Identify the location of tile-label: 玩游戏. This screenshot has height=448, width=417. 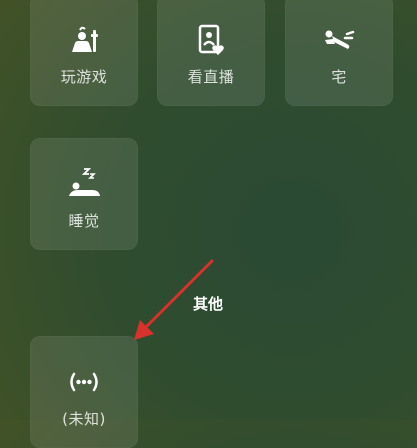
(84, 77).